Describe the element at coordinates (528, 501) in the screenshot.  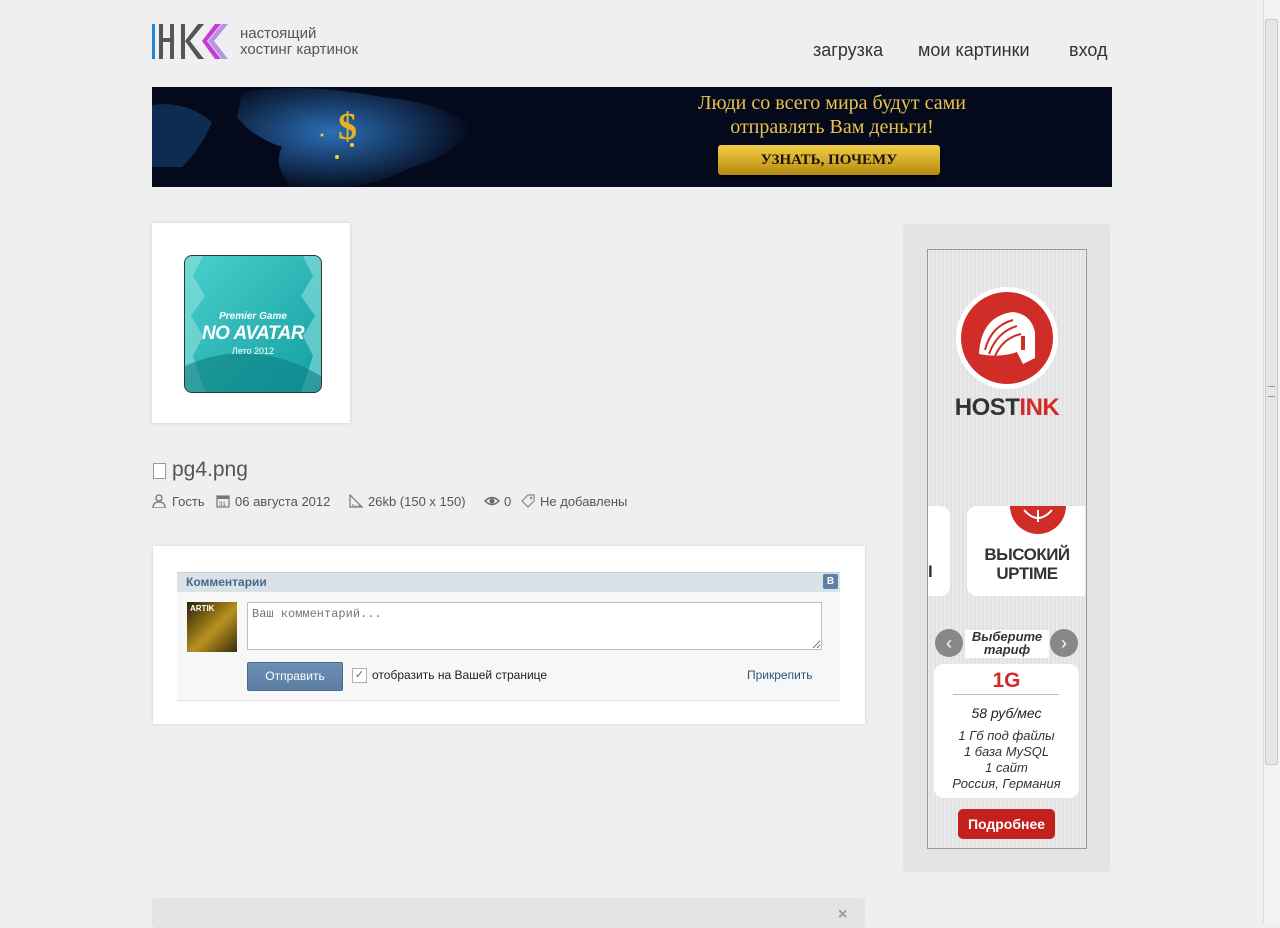
I see `tag-icon` at that location.